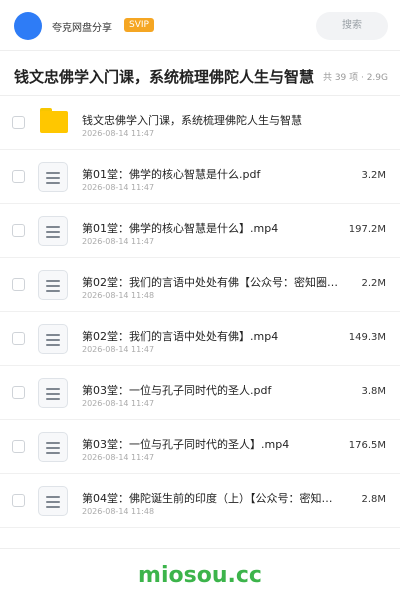  Describe the element at coordinates (355, 78) in the screenshot. I see `share-meta: 共 39 项 · 2.9G` at that location.